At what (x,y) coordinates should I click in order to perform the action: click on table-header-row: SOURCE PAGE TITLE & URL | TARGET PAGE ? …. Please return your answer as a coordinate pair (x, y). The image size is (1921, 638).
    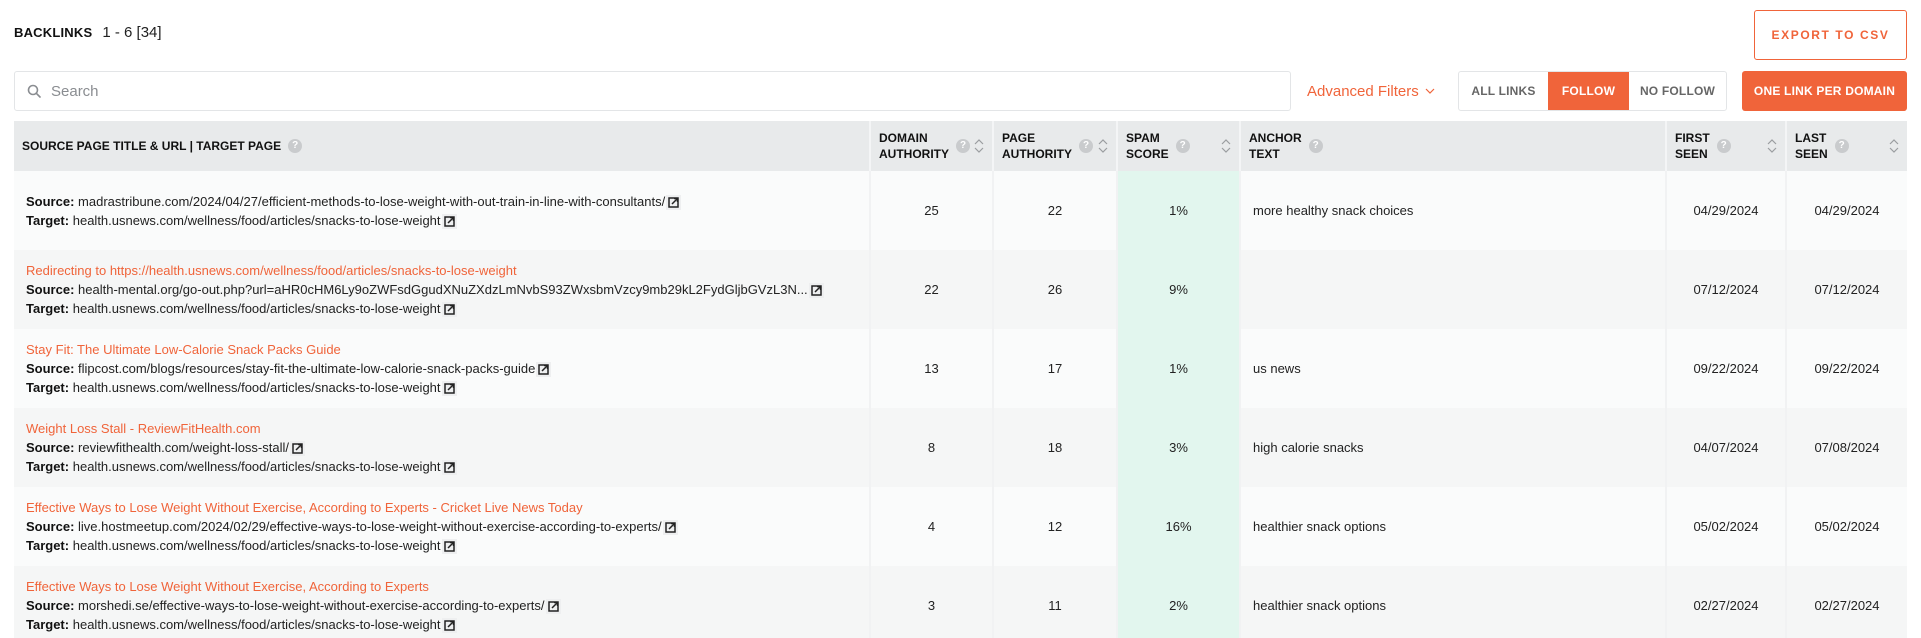
    Looking at the image, I should click on (960, 146).